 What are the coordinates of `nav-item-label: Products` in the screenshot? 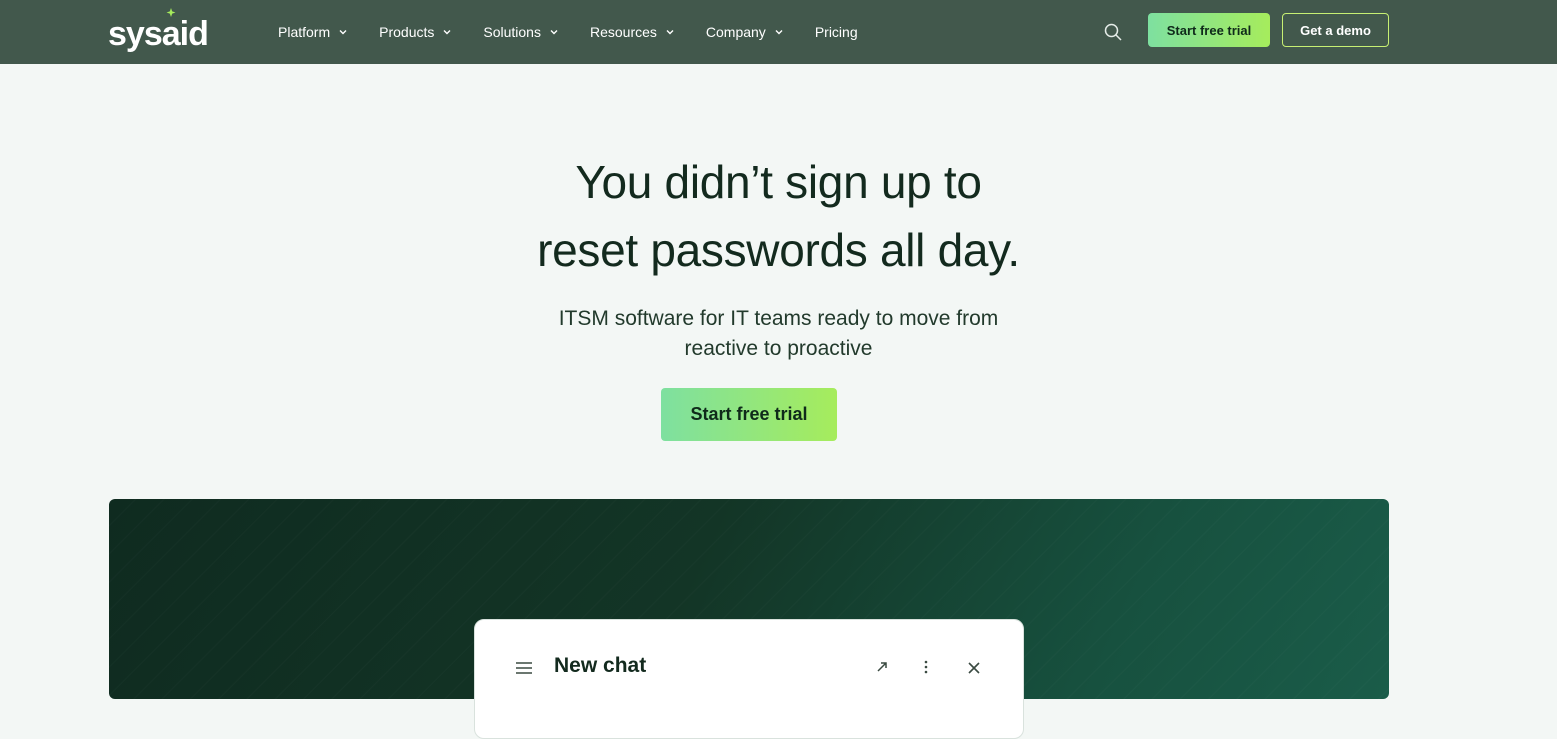 It's located at (407, 32).